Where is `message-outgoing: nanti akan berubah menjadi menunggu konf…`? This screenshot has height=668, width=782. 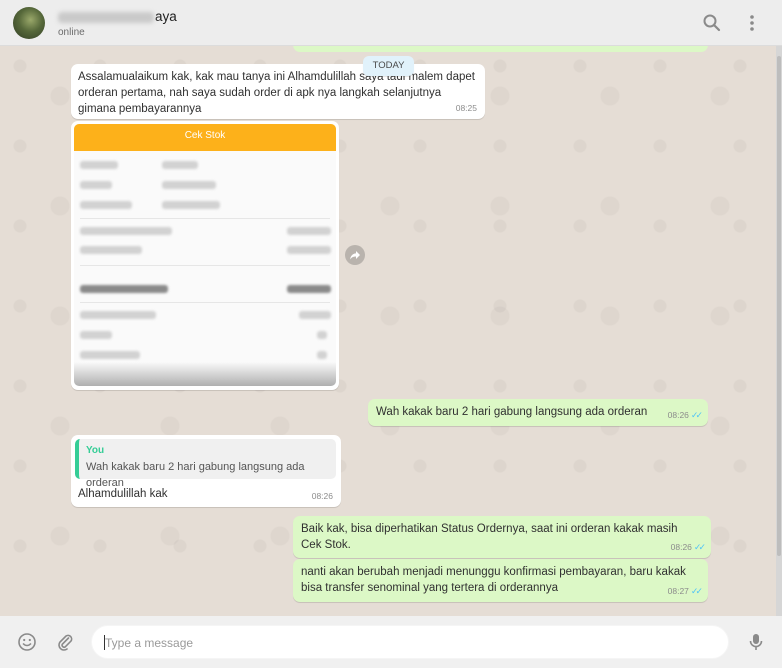 message-outgoing: nanti akan berubah menjadi menunggu konf… is located at coordinates (500, 580).